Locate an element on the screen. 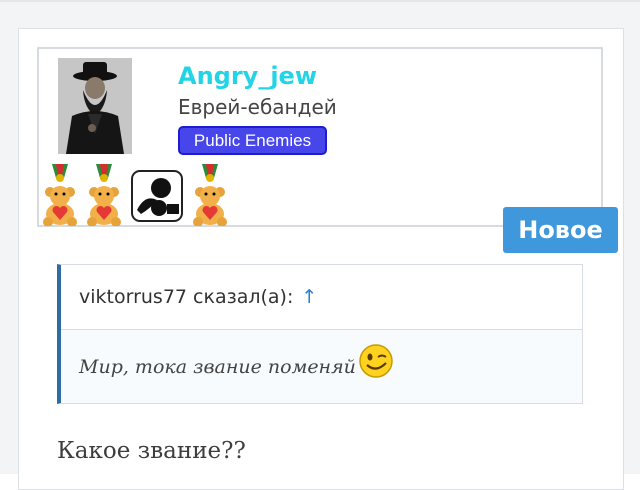 This screenshot has width=640, height=490. post-message-text: Какое звание?? is located at coordinates (151, 451).